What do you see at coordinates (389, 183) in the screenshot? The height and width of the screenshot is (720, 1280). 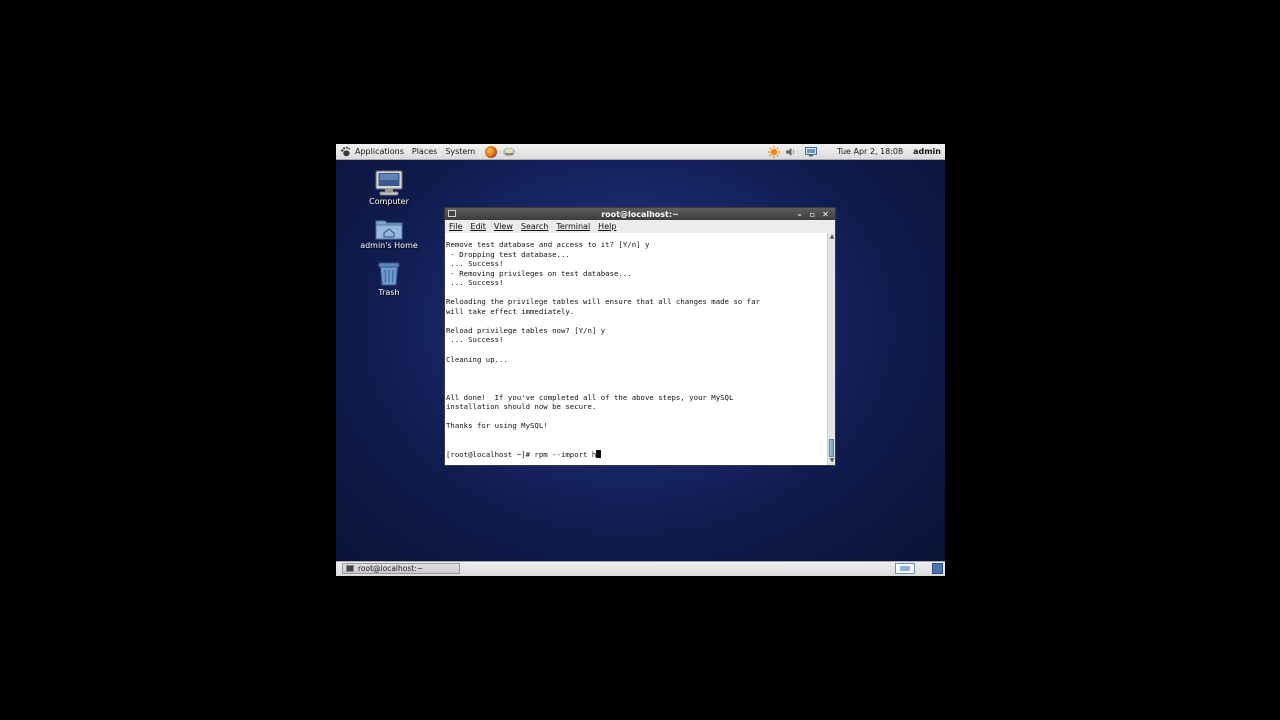 I see `computer-icon` at bounding box center [389, 183].